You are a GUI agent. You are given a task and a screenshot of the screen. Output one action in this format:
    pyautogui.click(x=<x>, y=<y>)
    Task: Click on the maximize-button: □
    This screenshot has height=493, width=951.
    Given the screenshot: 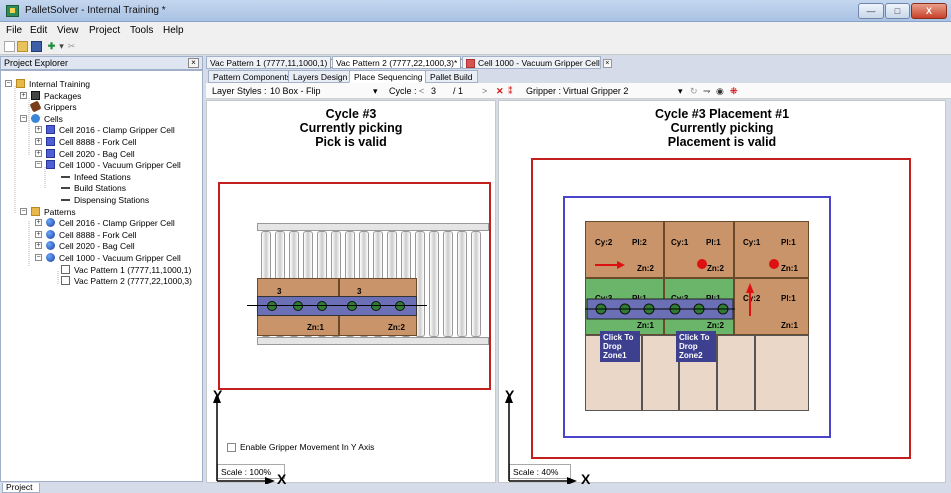 What is the action you would take?
    pyautogui.click(x=897, y=11)
    